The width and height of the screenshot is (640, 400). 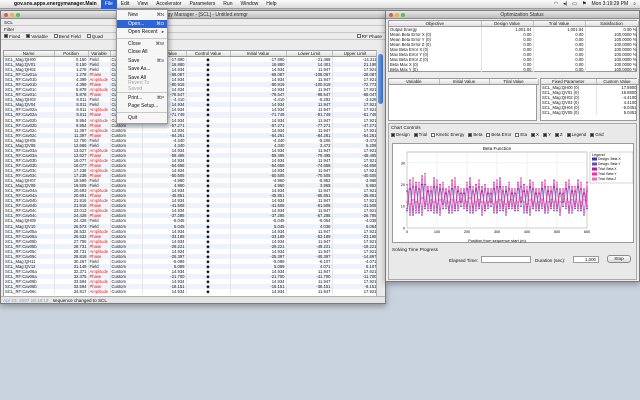 I want to click on chart-toggle-kinetic-energy: Kinetic Energy, so click(x=447, y=134).